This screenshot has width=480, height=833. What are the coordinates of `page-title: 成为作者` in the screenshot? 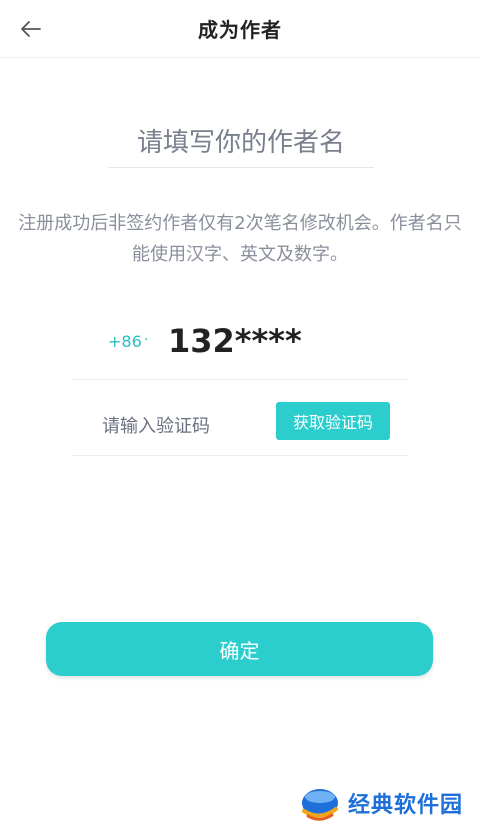 It's located at (240, 30).